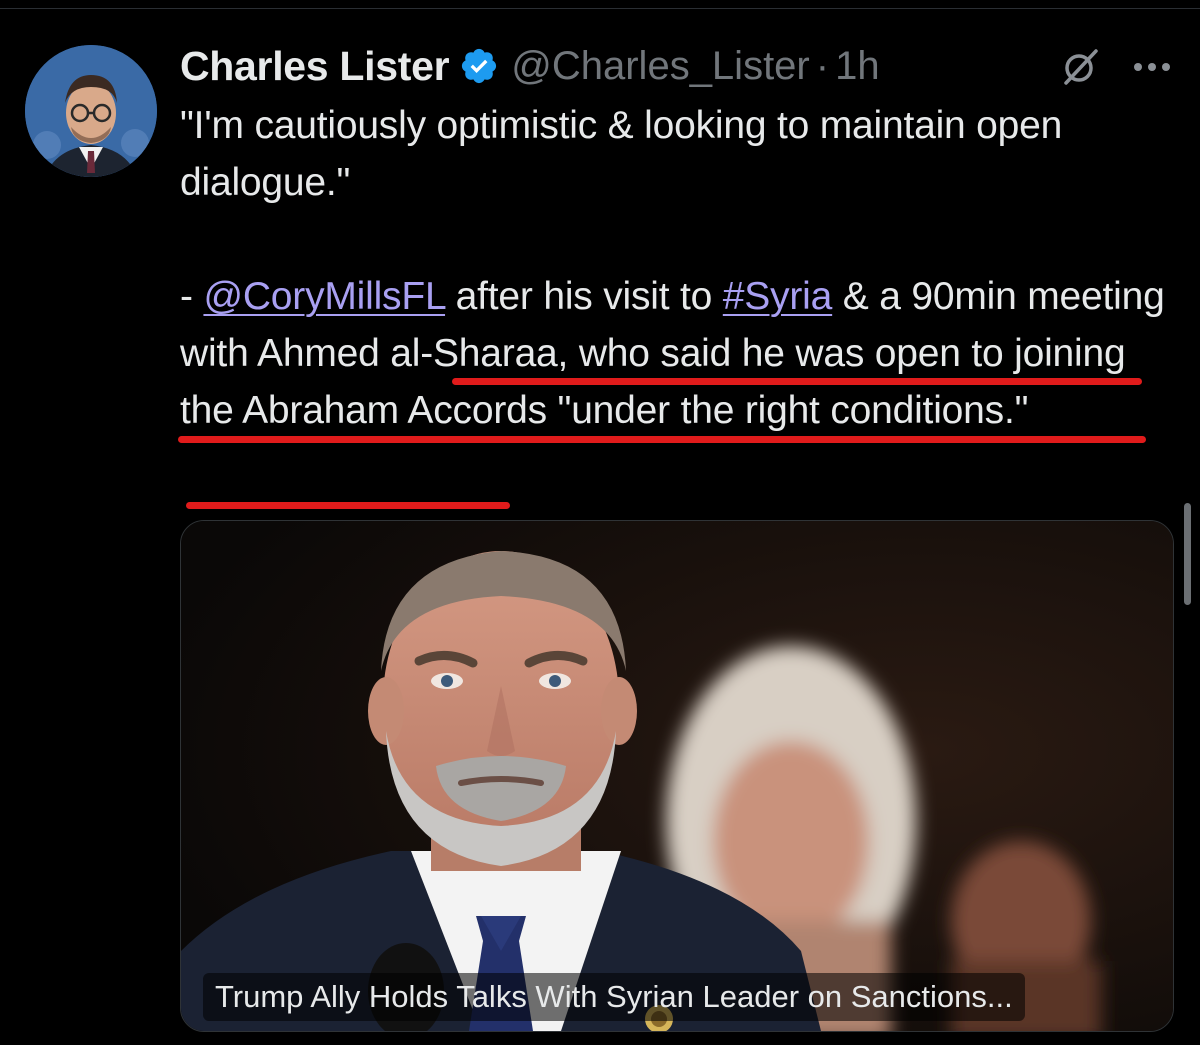 The height and width of the screenshot is (1045, 1200). Describe the element at coordinates (1152, 66) in the screenshot. I see `more-icon` at that location.